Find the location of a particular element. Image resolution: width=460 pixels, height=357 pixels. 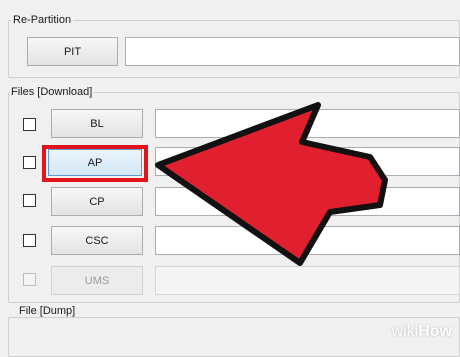

wikihow-watermark: wikiHow is located at coordinates (422, 332).